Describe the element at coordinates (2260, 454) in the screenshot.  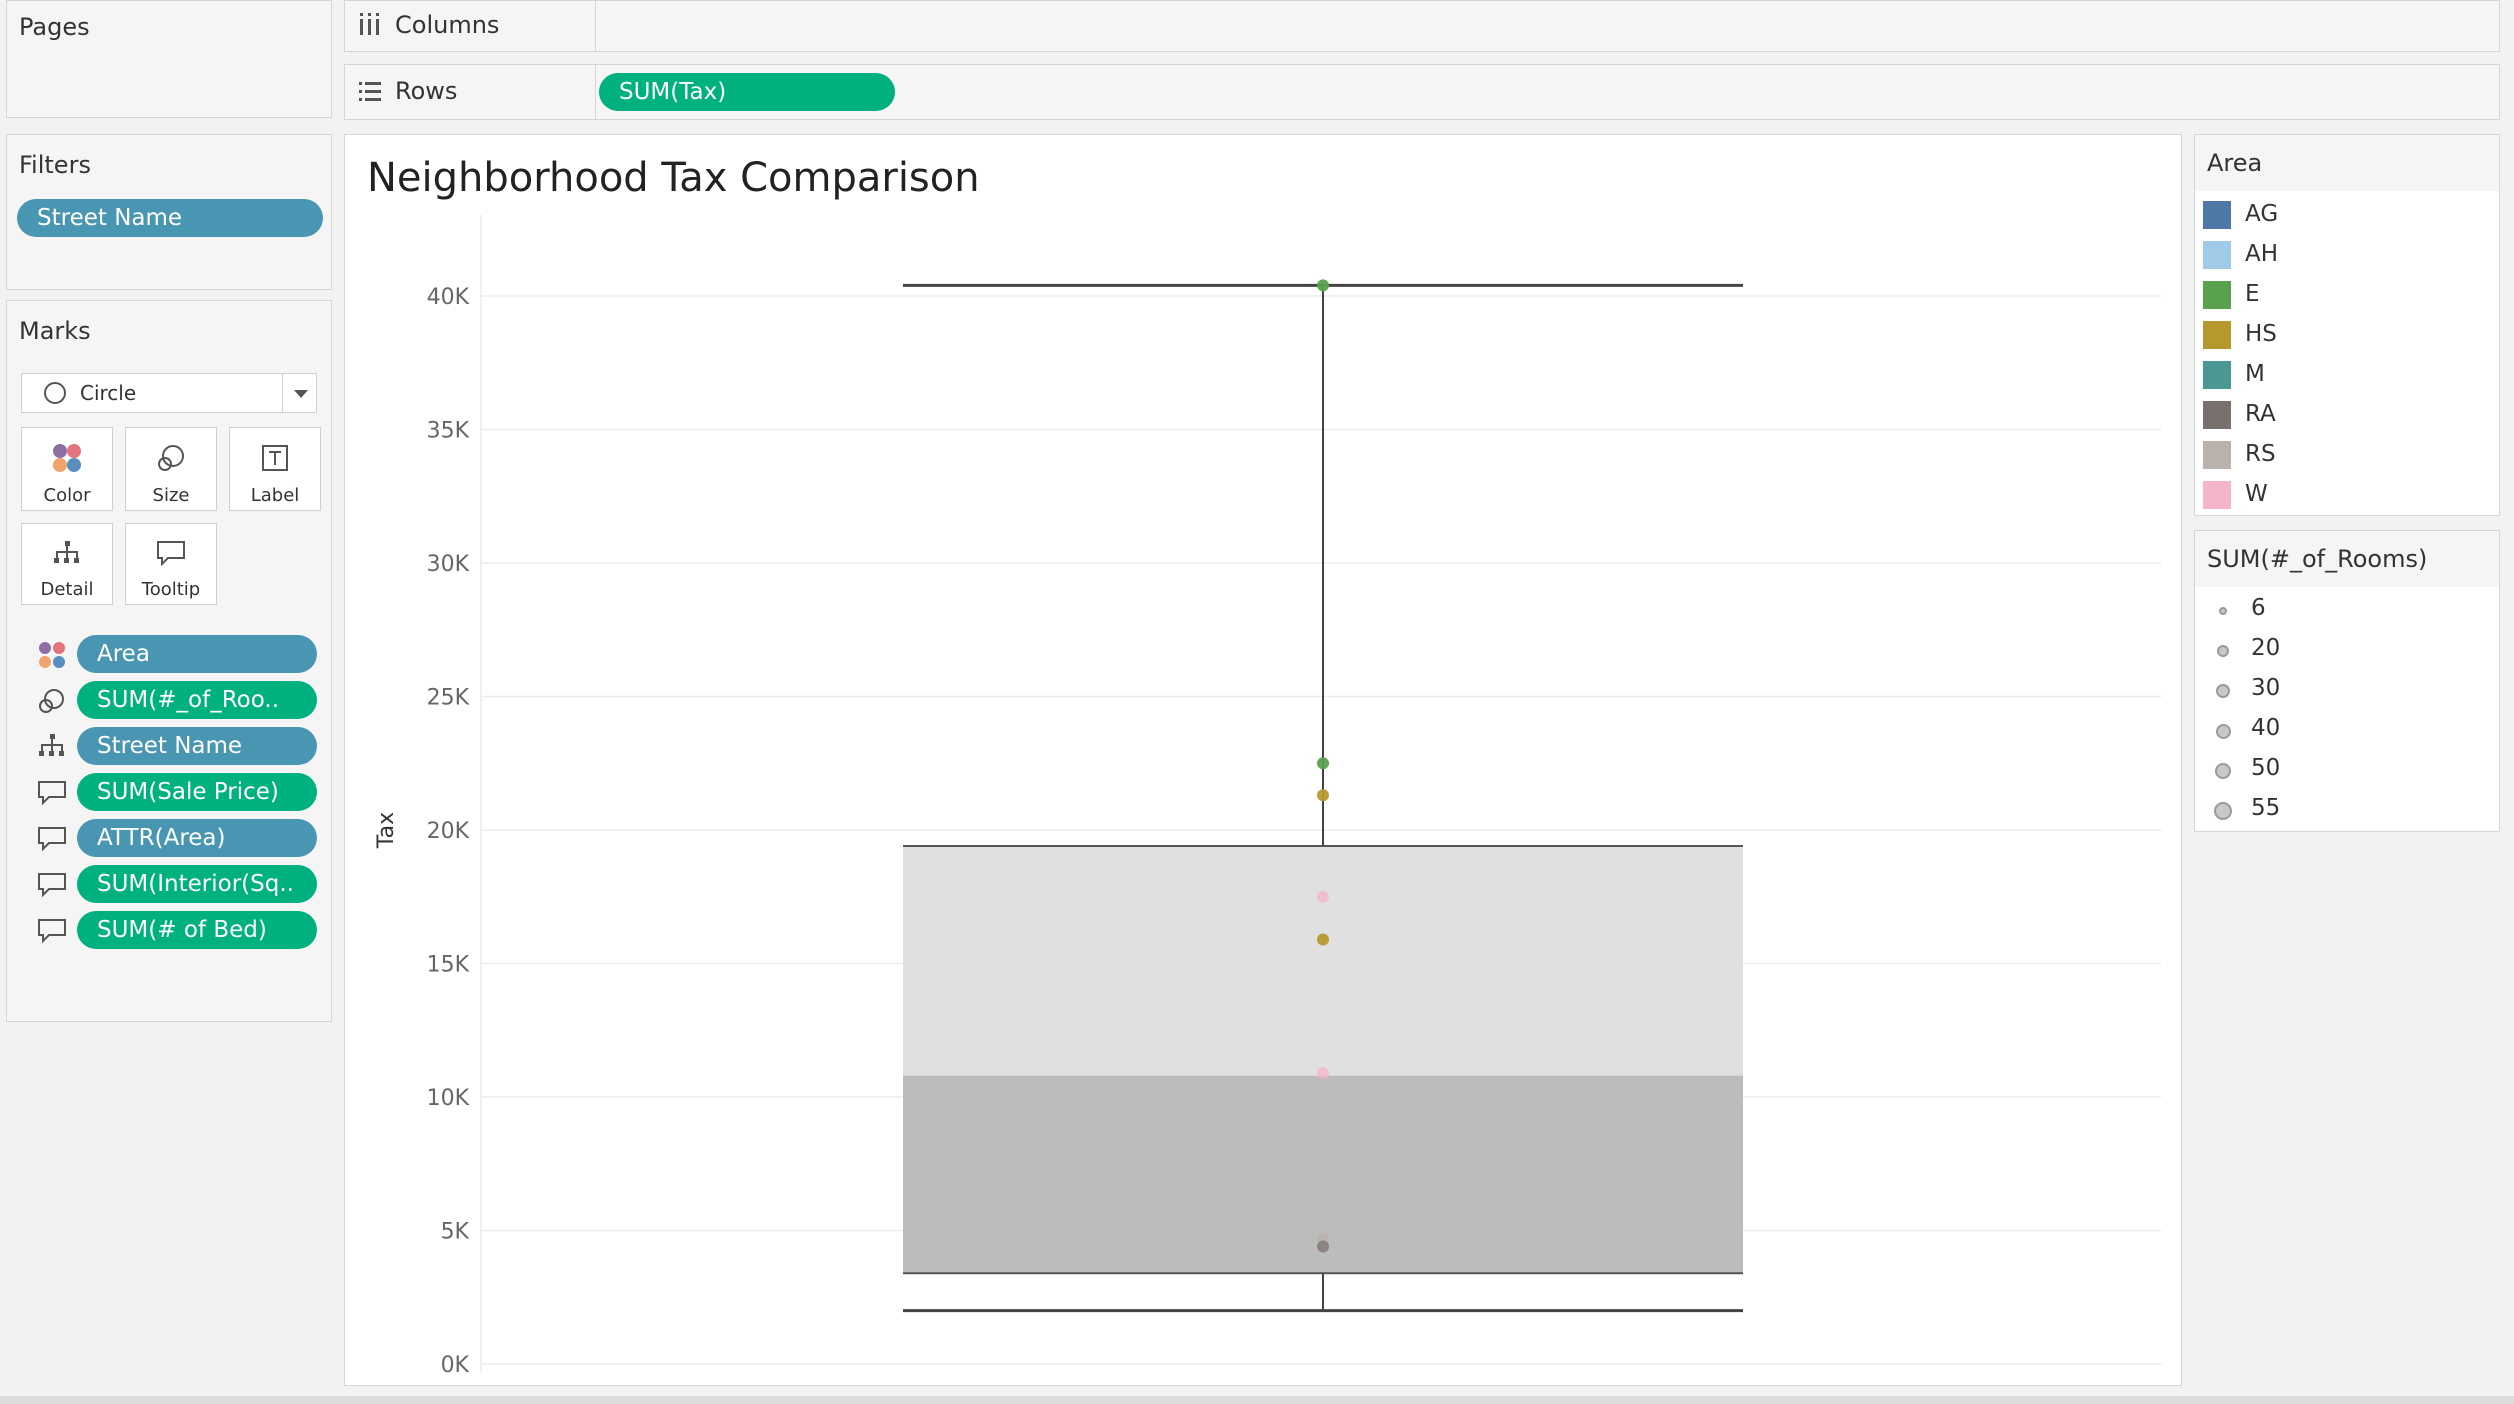
I see `area-legend-label: RS` at that location.